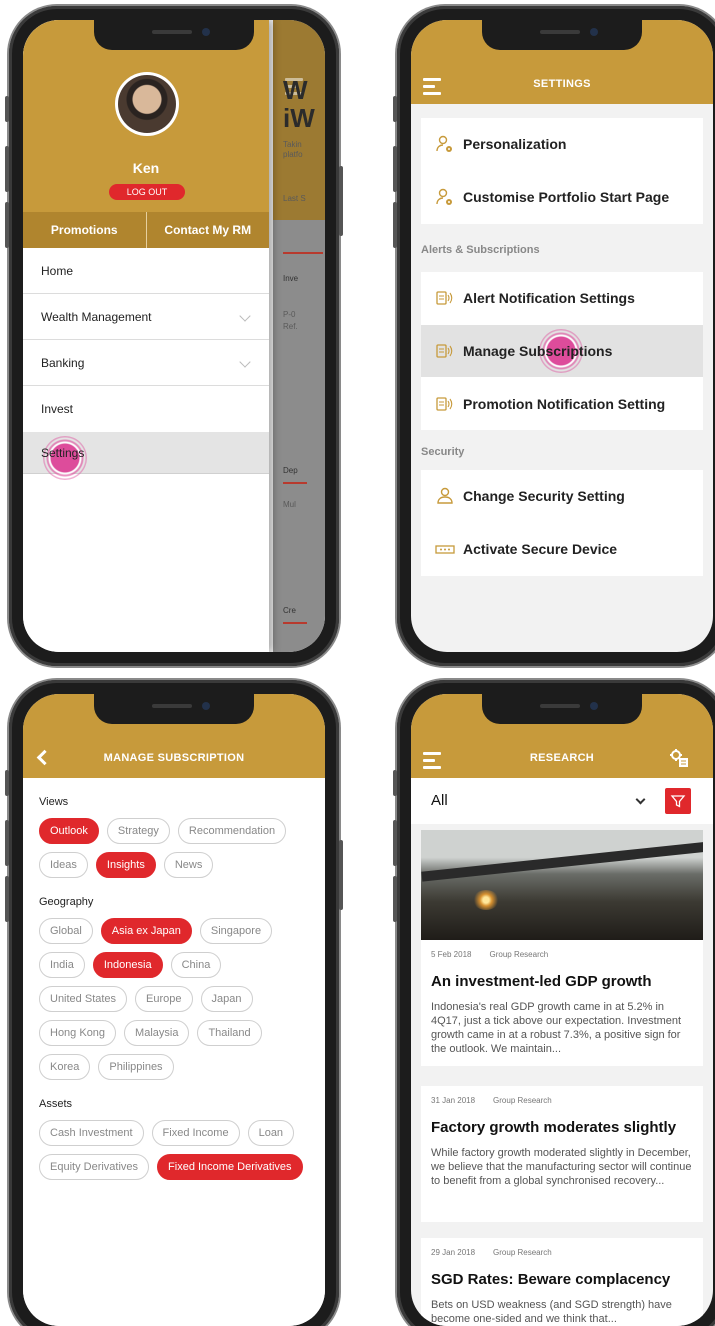 The height and width of the screenshot is (1326, 715). I want to click on manage-subscriptions-item: Manage Subscriptions, so click(562, 351).